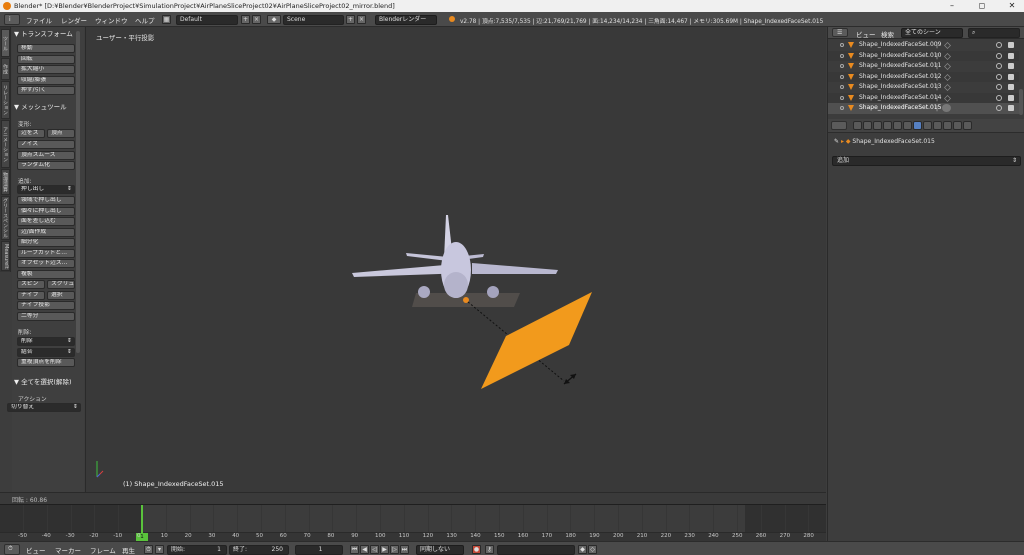 The height and width of the screenshot is (555, 1024). I want to click on menu-search: 検索, so click(887, 34).